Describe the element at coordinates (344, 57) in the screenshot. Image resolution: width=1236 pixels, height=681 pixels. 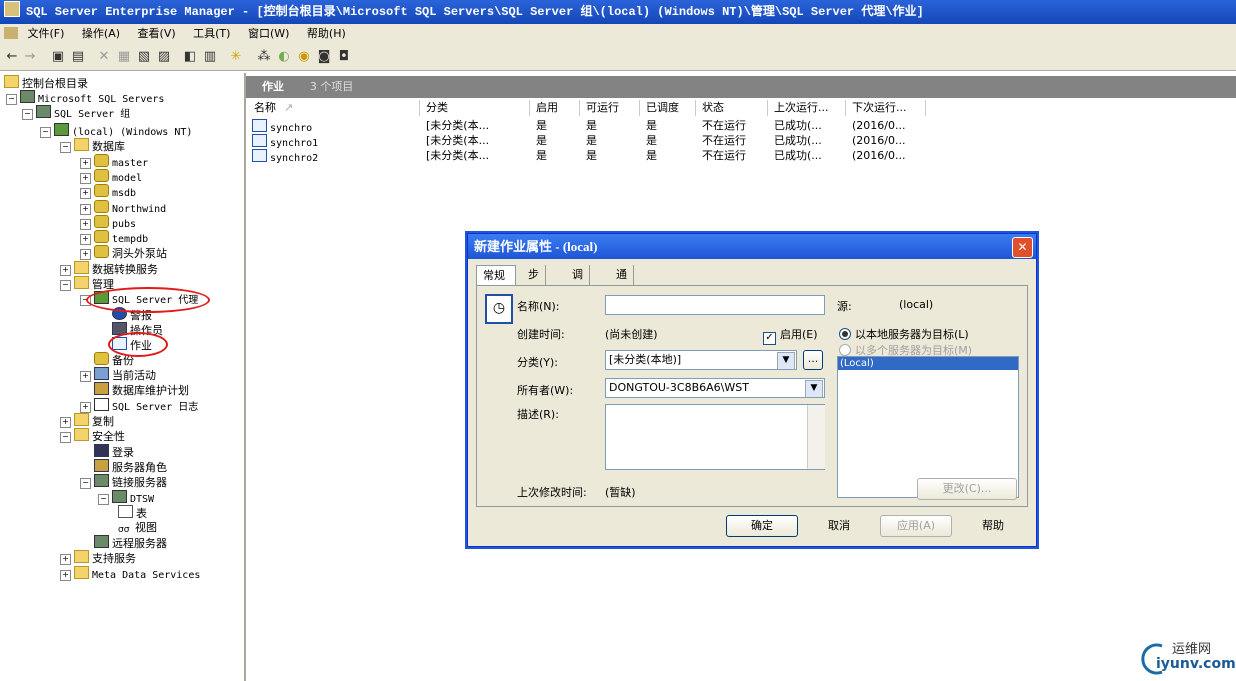
I see `schedule-icon: ◘` at that location.